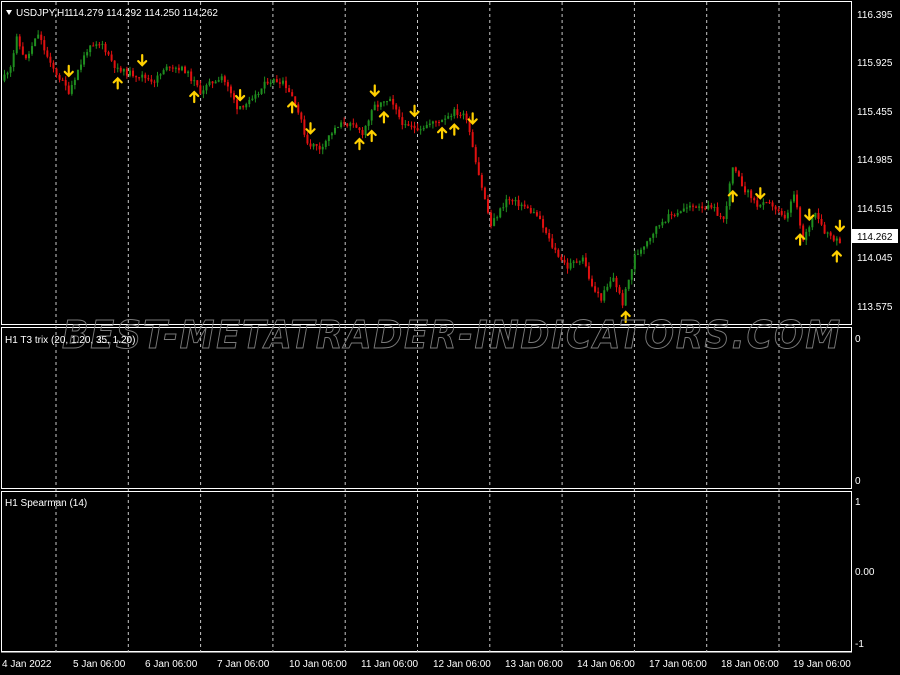 The width and height of the screenshot is (900, 675). I want to click on spearman-axis-bottom: -1, so click(859, 644).